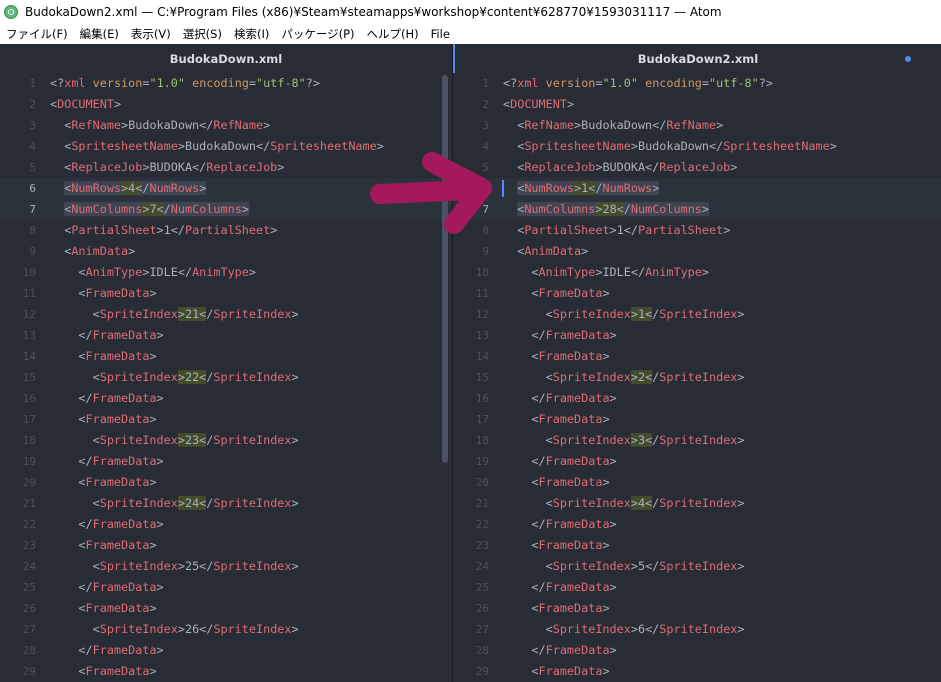 This screenshot has width=941, height=682. I want to click on code-line: 17 <FrameData>, so click(226, 419).